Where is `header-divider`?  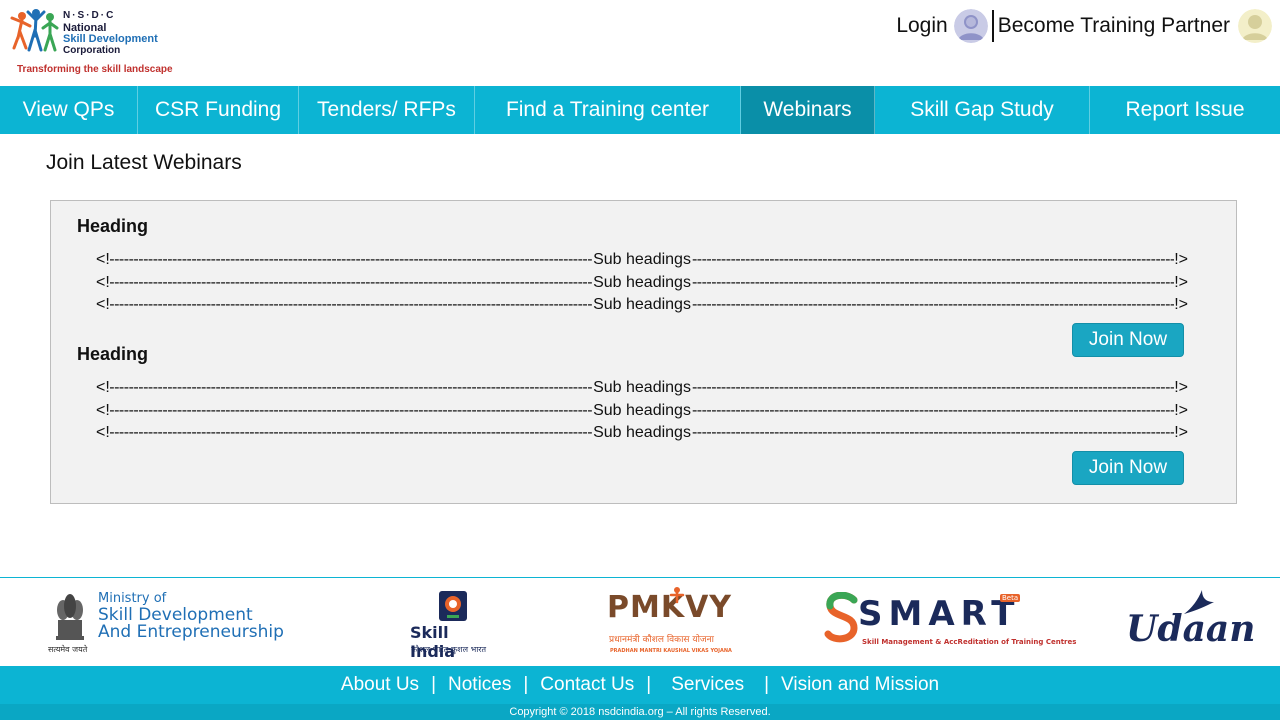 header-divider is located at coordinates (992, 26).